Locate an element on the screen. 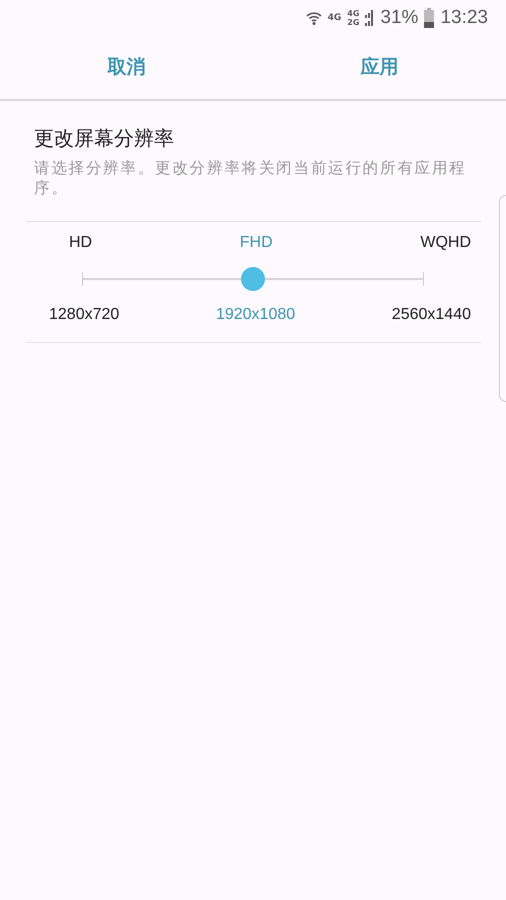 The width and height of the screenshot is (506, 900). resolution-slider is located at coordinates (253, 279).